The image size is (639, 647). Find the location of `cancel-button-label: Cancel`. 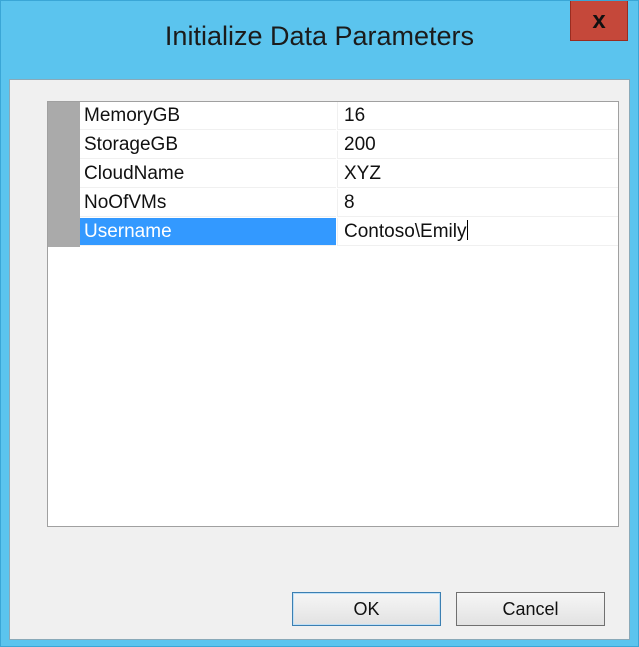

cancel-button-label: Cancel is located at coordinates (530, 608).